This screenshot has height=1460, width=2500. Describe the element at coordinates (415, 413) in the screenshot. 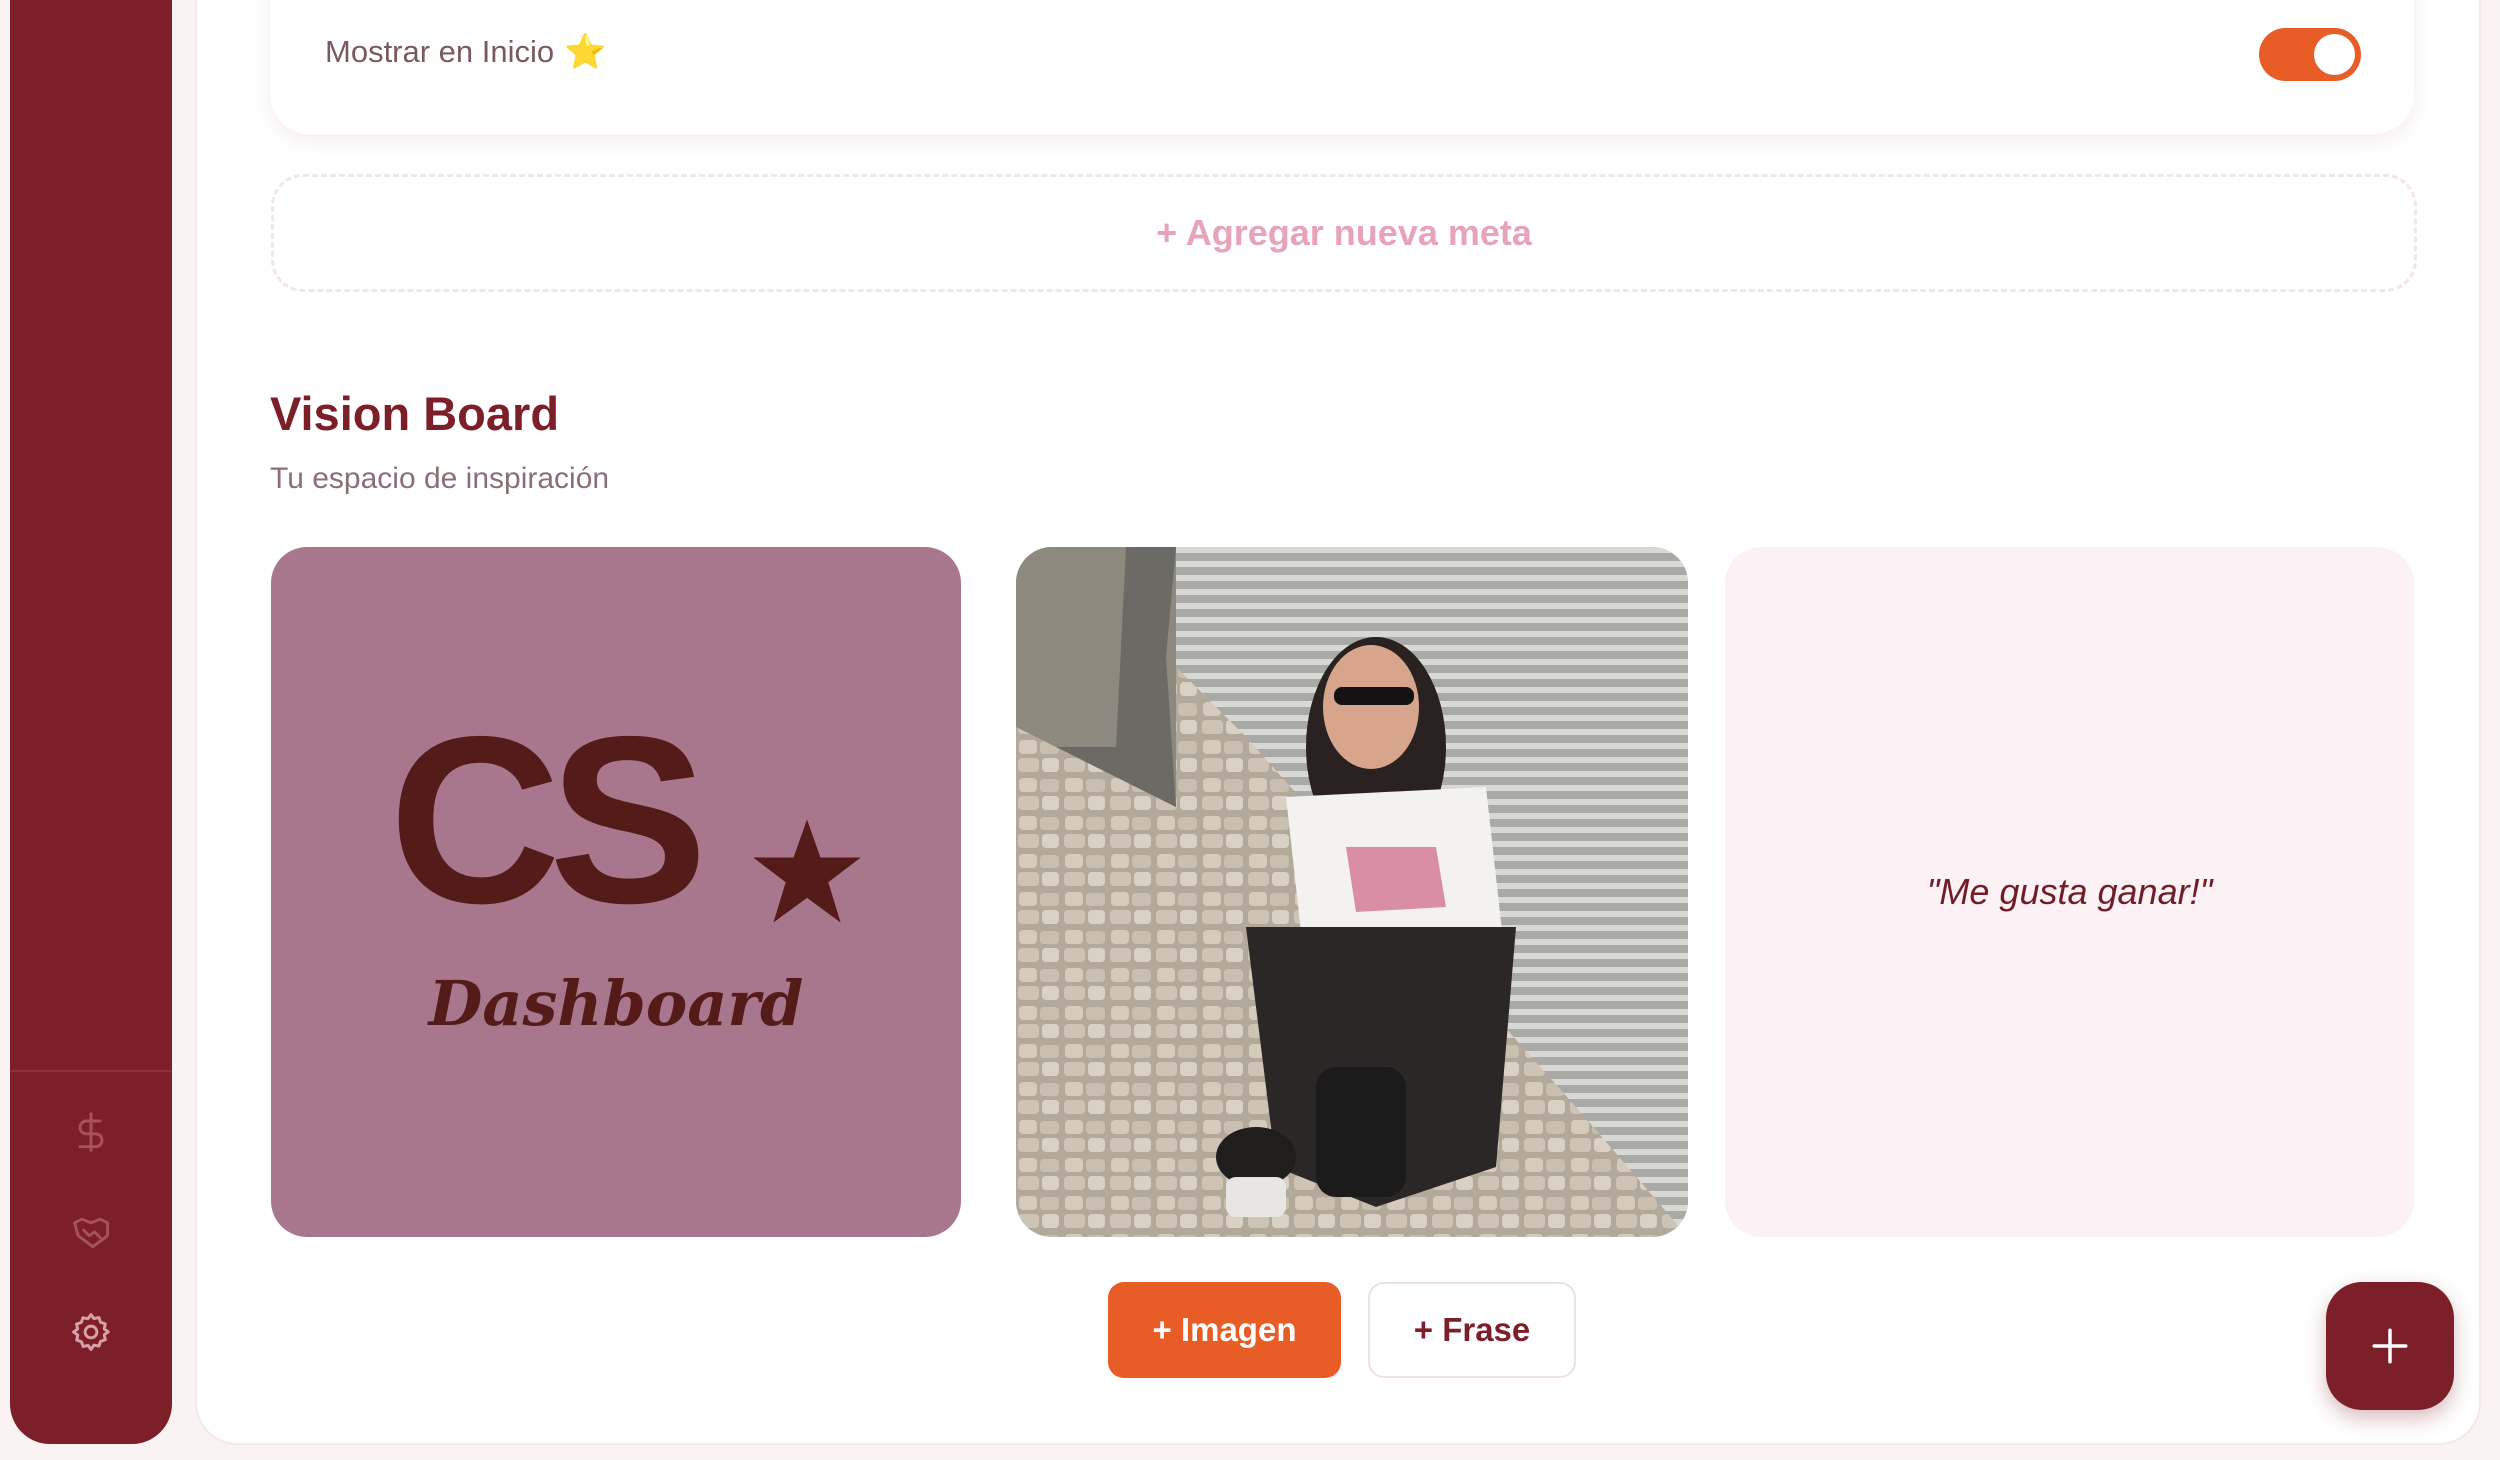

I see `vision-board-title: Vision Board` at that location.